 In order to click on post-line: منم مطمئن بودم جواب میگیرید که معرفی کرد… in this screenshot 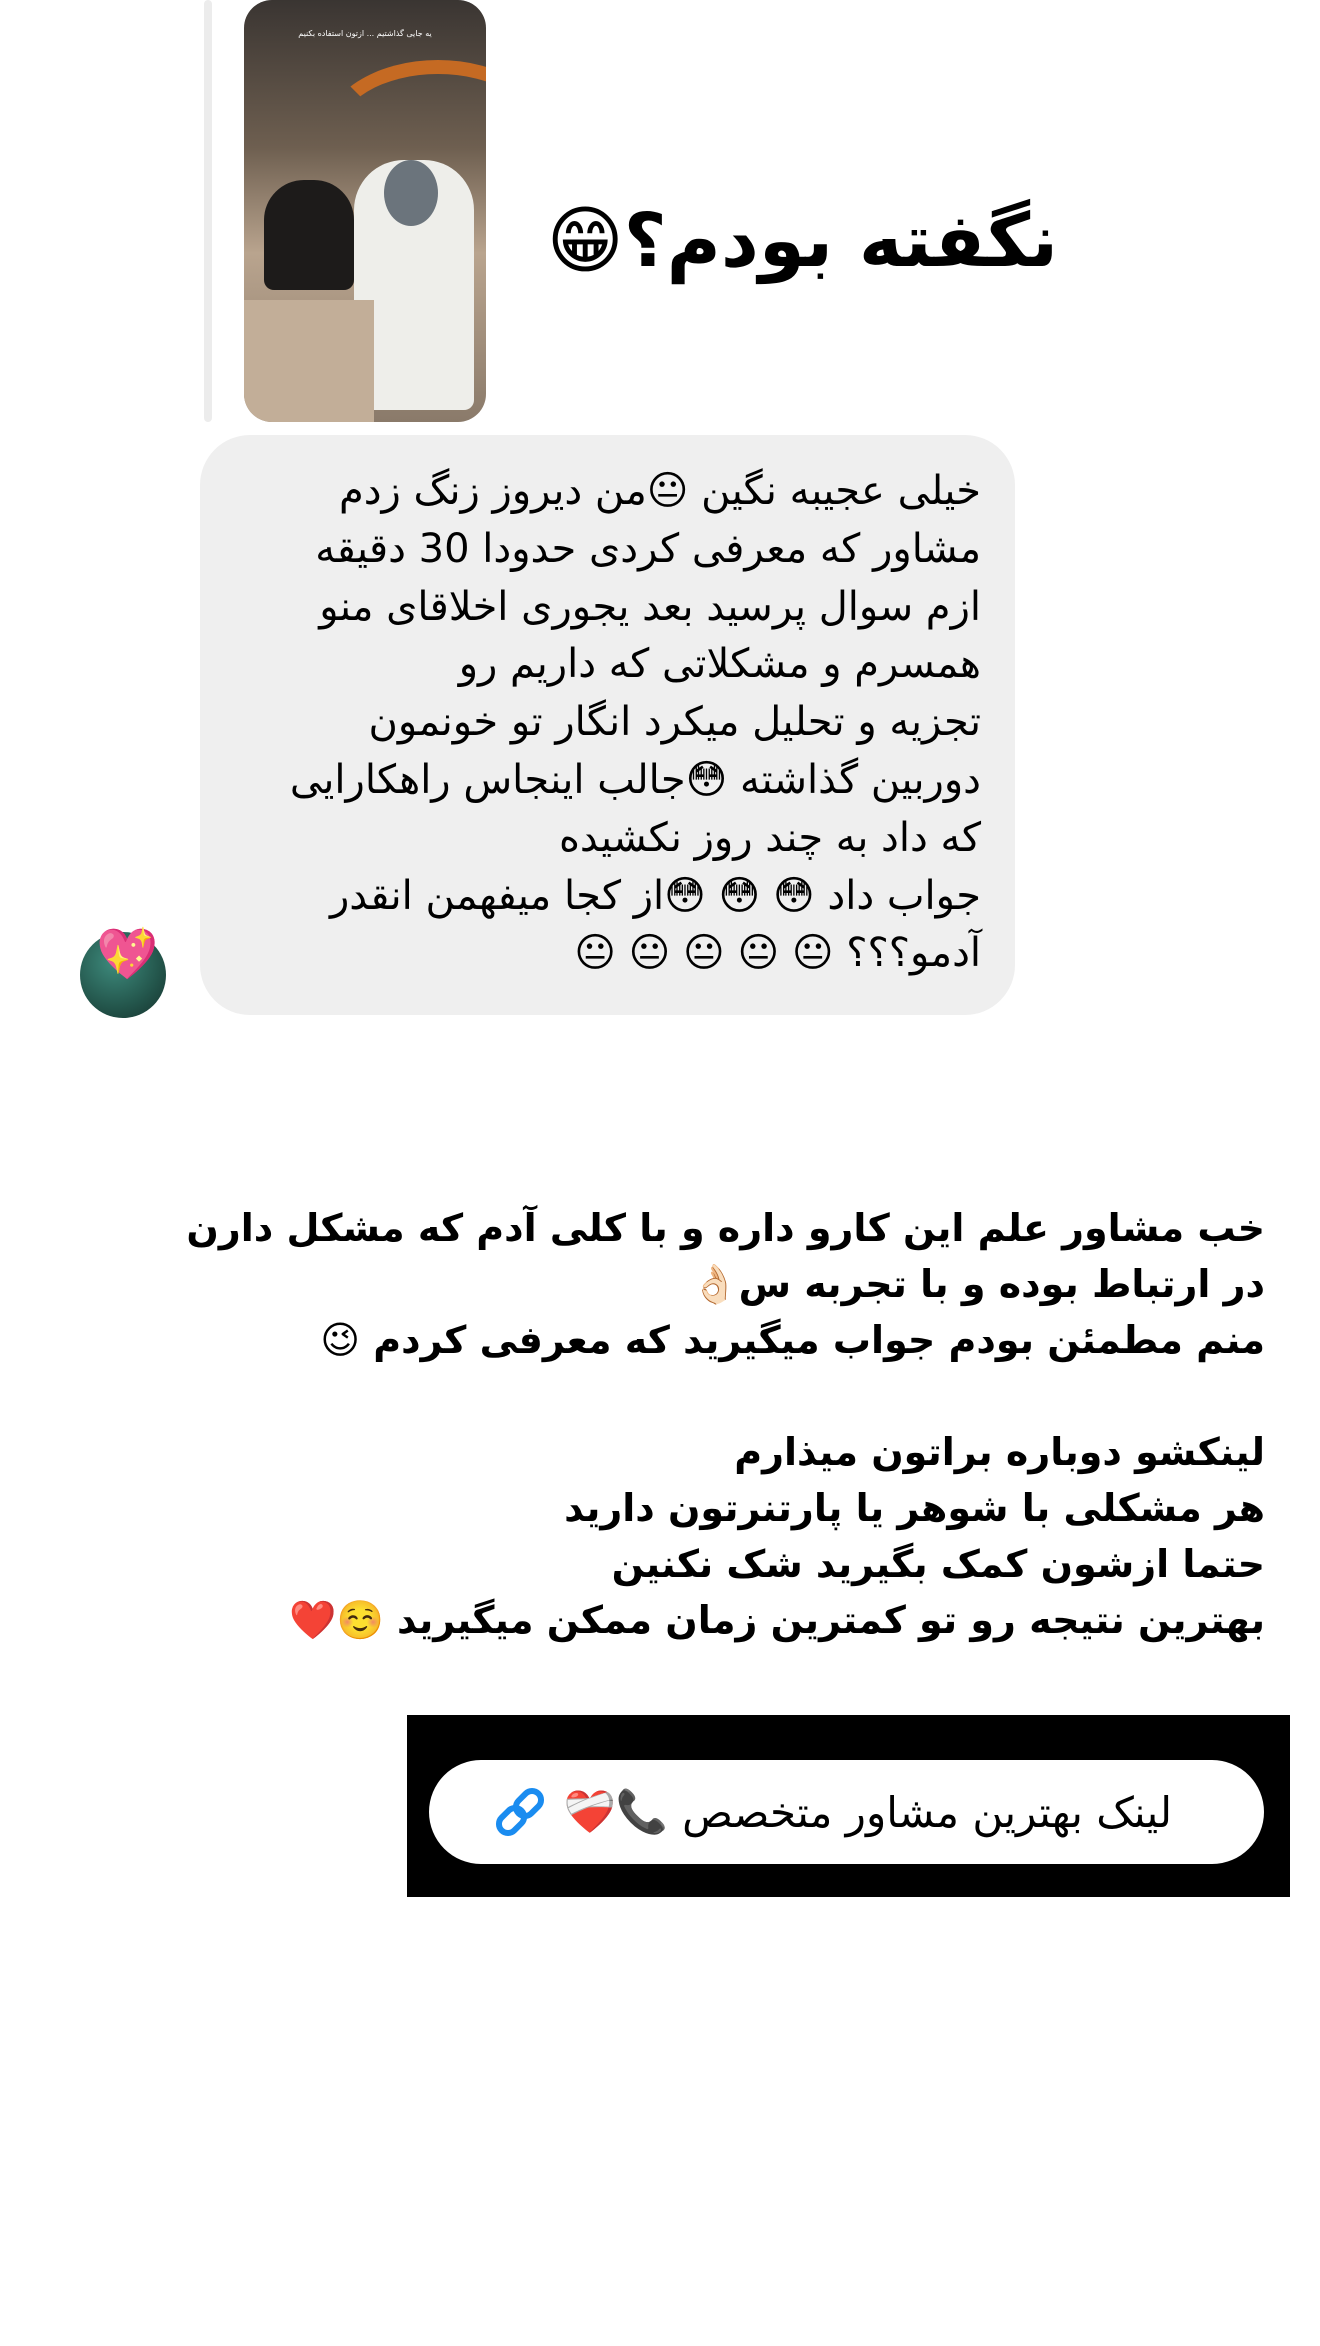, I will do `click(792, 1340)`.